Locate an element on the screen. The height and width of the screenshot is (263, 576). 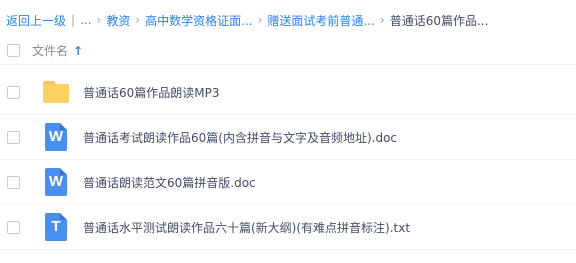
file-type-letter: T is located at coordinates (56, 226).